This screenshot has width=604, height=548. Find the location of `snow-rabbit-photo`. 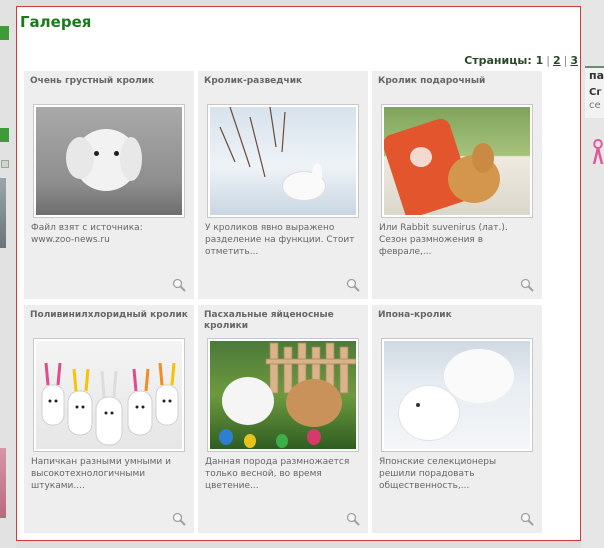

snow-rabbit-photo is located at coordinates (283, 161).